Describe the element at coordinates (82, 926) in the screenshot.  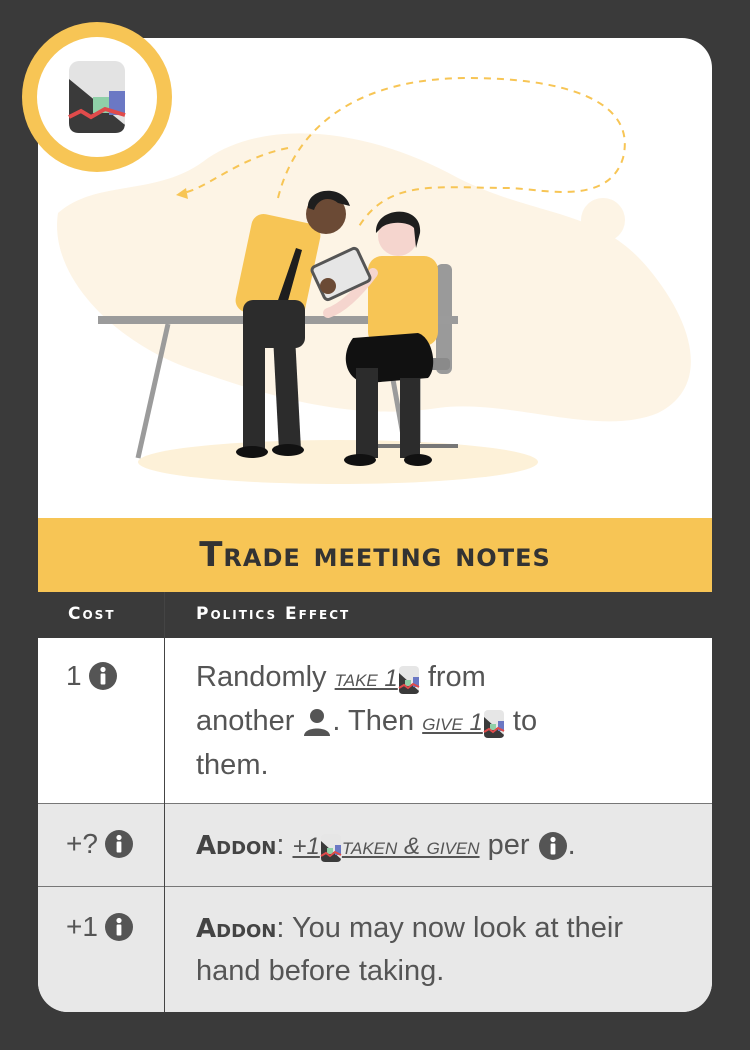
I see `cost-value: +1` at that location.